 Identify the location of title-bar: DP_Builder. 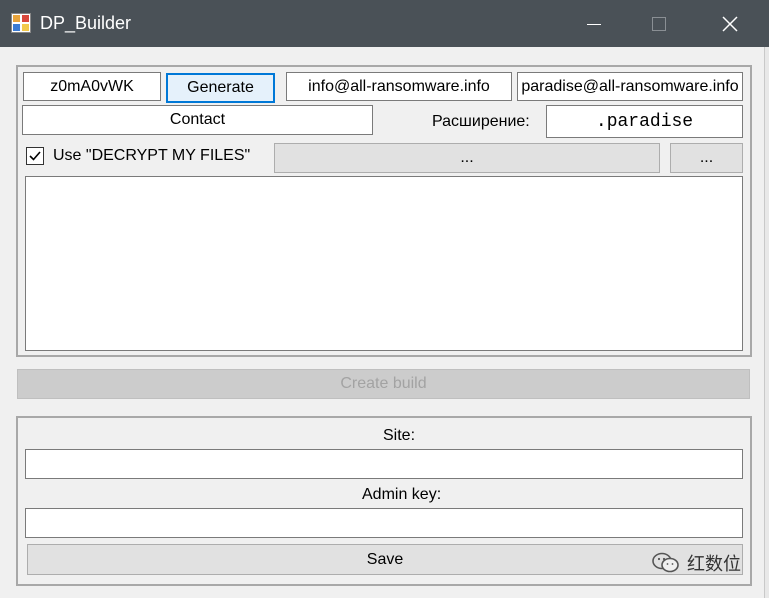
(384, 23).